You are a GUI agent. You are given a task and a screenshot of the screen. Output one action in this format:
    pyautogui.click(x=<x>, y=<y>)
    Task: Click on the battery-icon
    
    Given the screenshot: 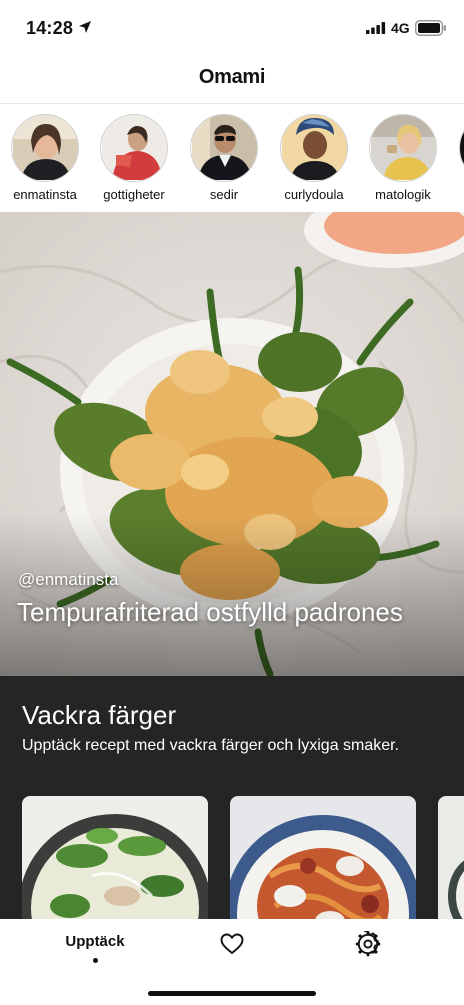 What is the action you would take?
    pyautogui.click(x=430, y=28)
    